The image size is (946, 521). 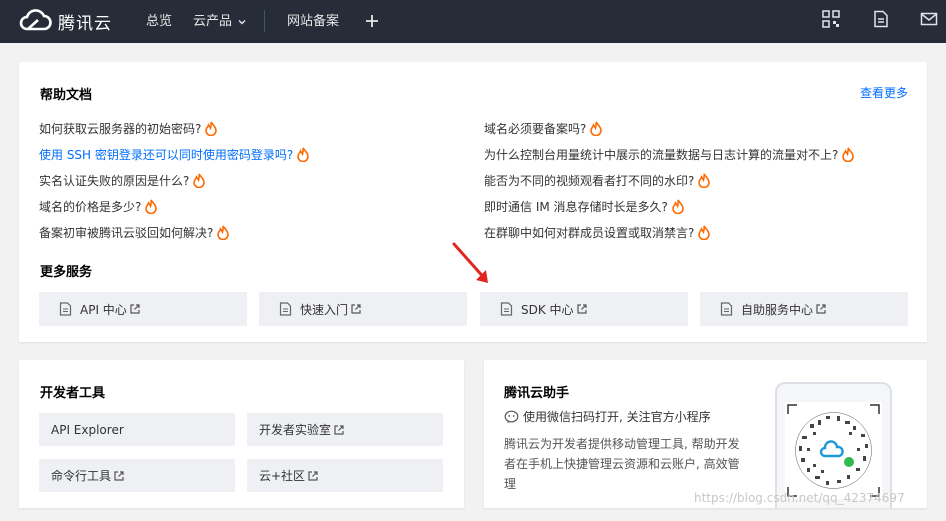 What do you see at coordinates (547, 309) in the screenshot?
I see `service-label: SDK 中心` at bounding box center [547, 309].